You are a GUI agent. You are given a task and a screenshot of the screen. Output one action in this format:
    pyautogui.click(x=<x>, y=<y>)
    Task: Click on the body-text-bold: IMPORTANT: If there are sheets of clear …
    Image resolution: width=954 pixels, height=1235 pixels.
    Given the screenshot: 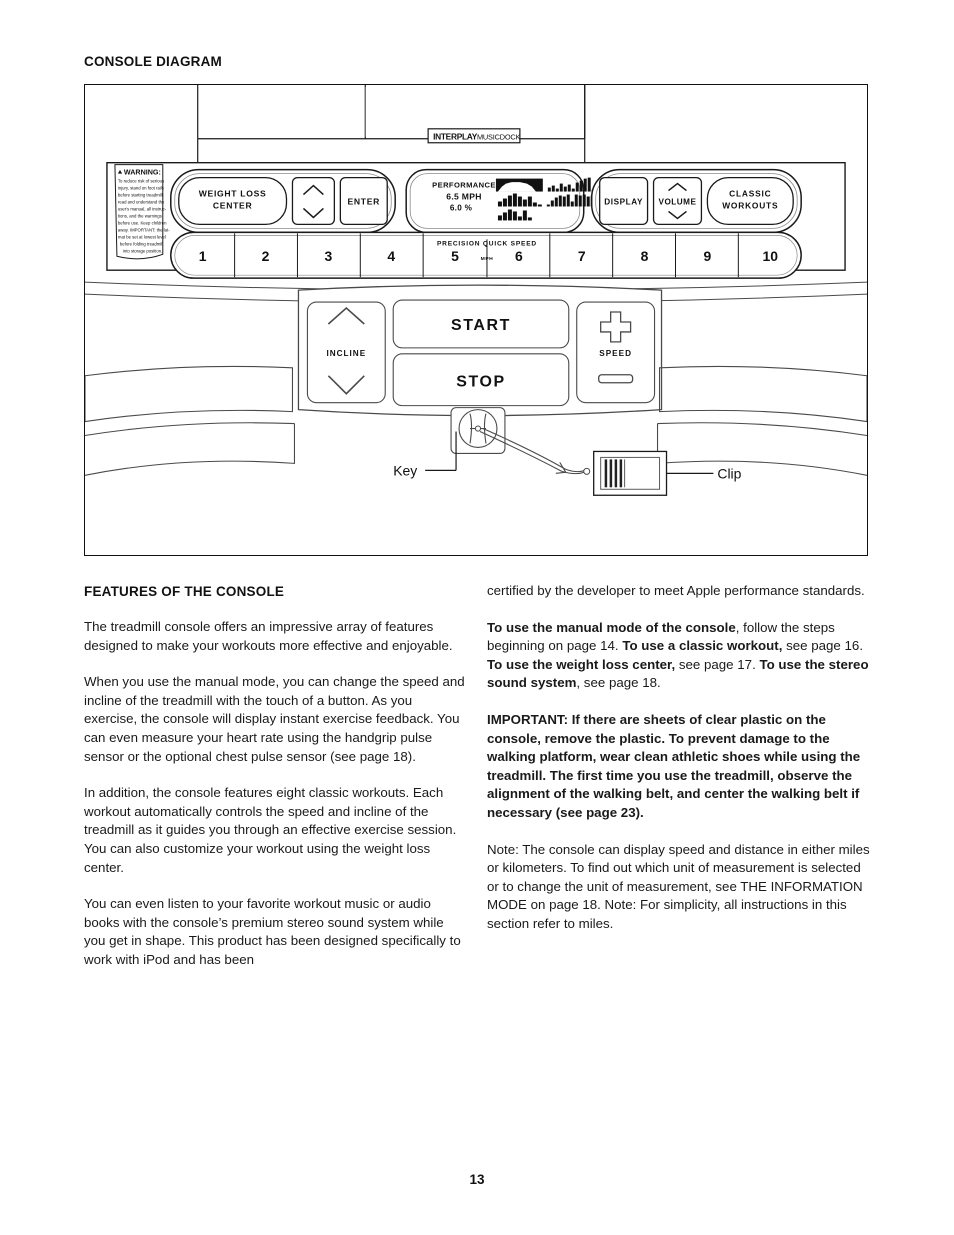 What is the action you would take?
    pyautogui.click(x=674, y=765)
    